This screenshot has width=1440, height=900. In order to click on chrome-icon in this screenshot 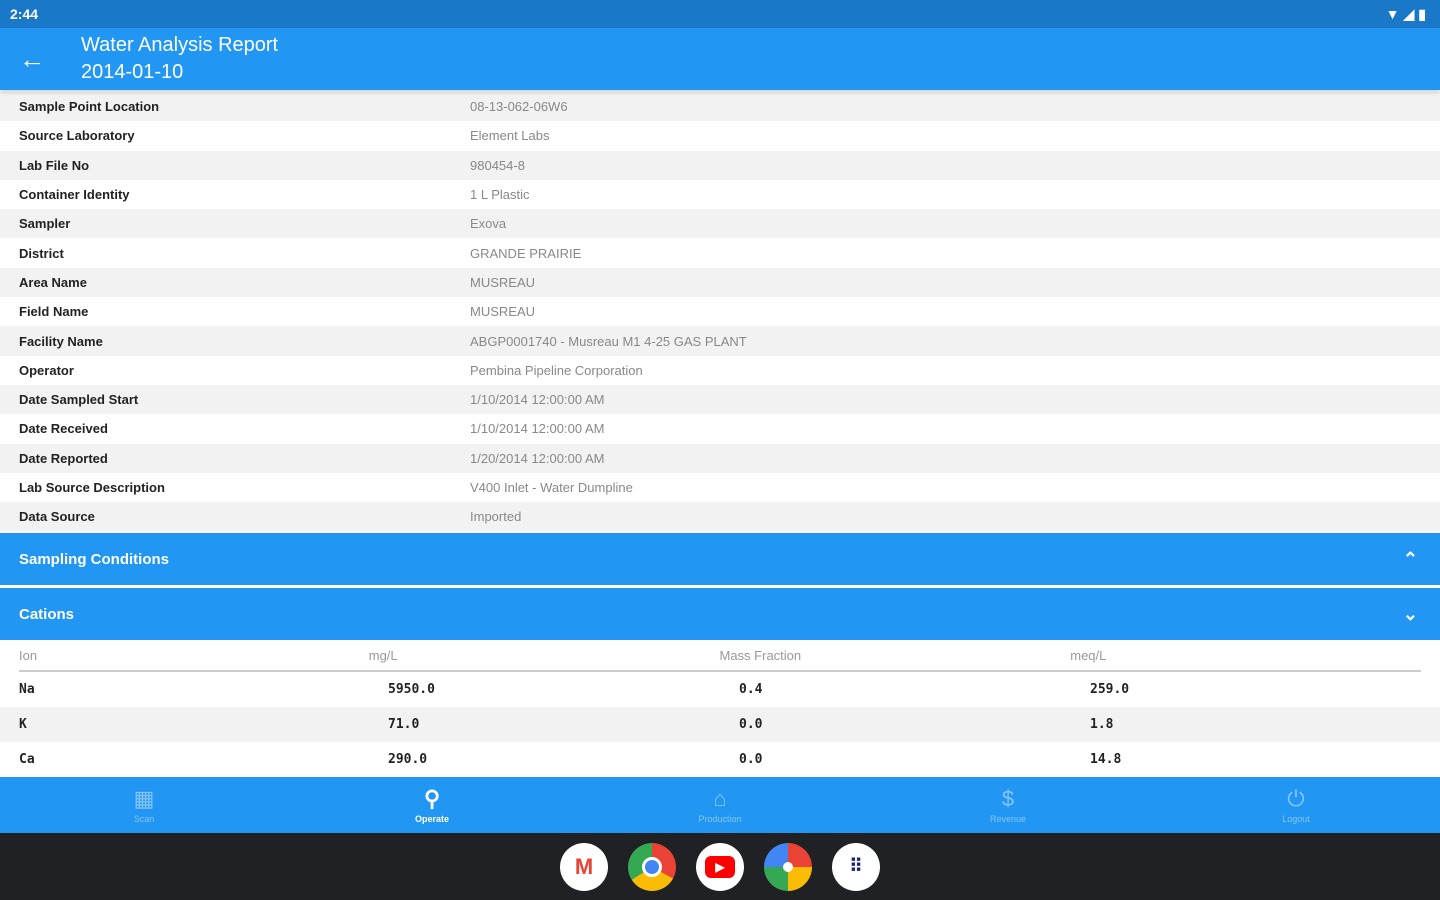, I will do `click(652, 866)`.